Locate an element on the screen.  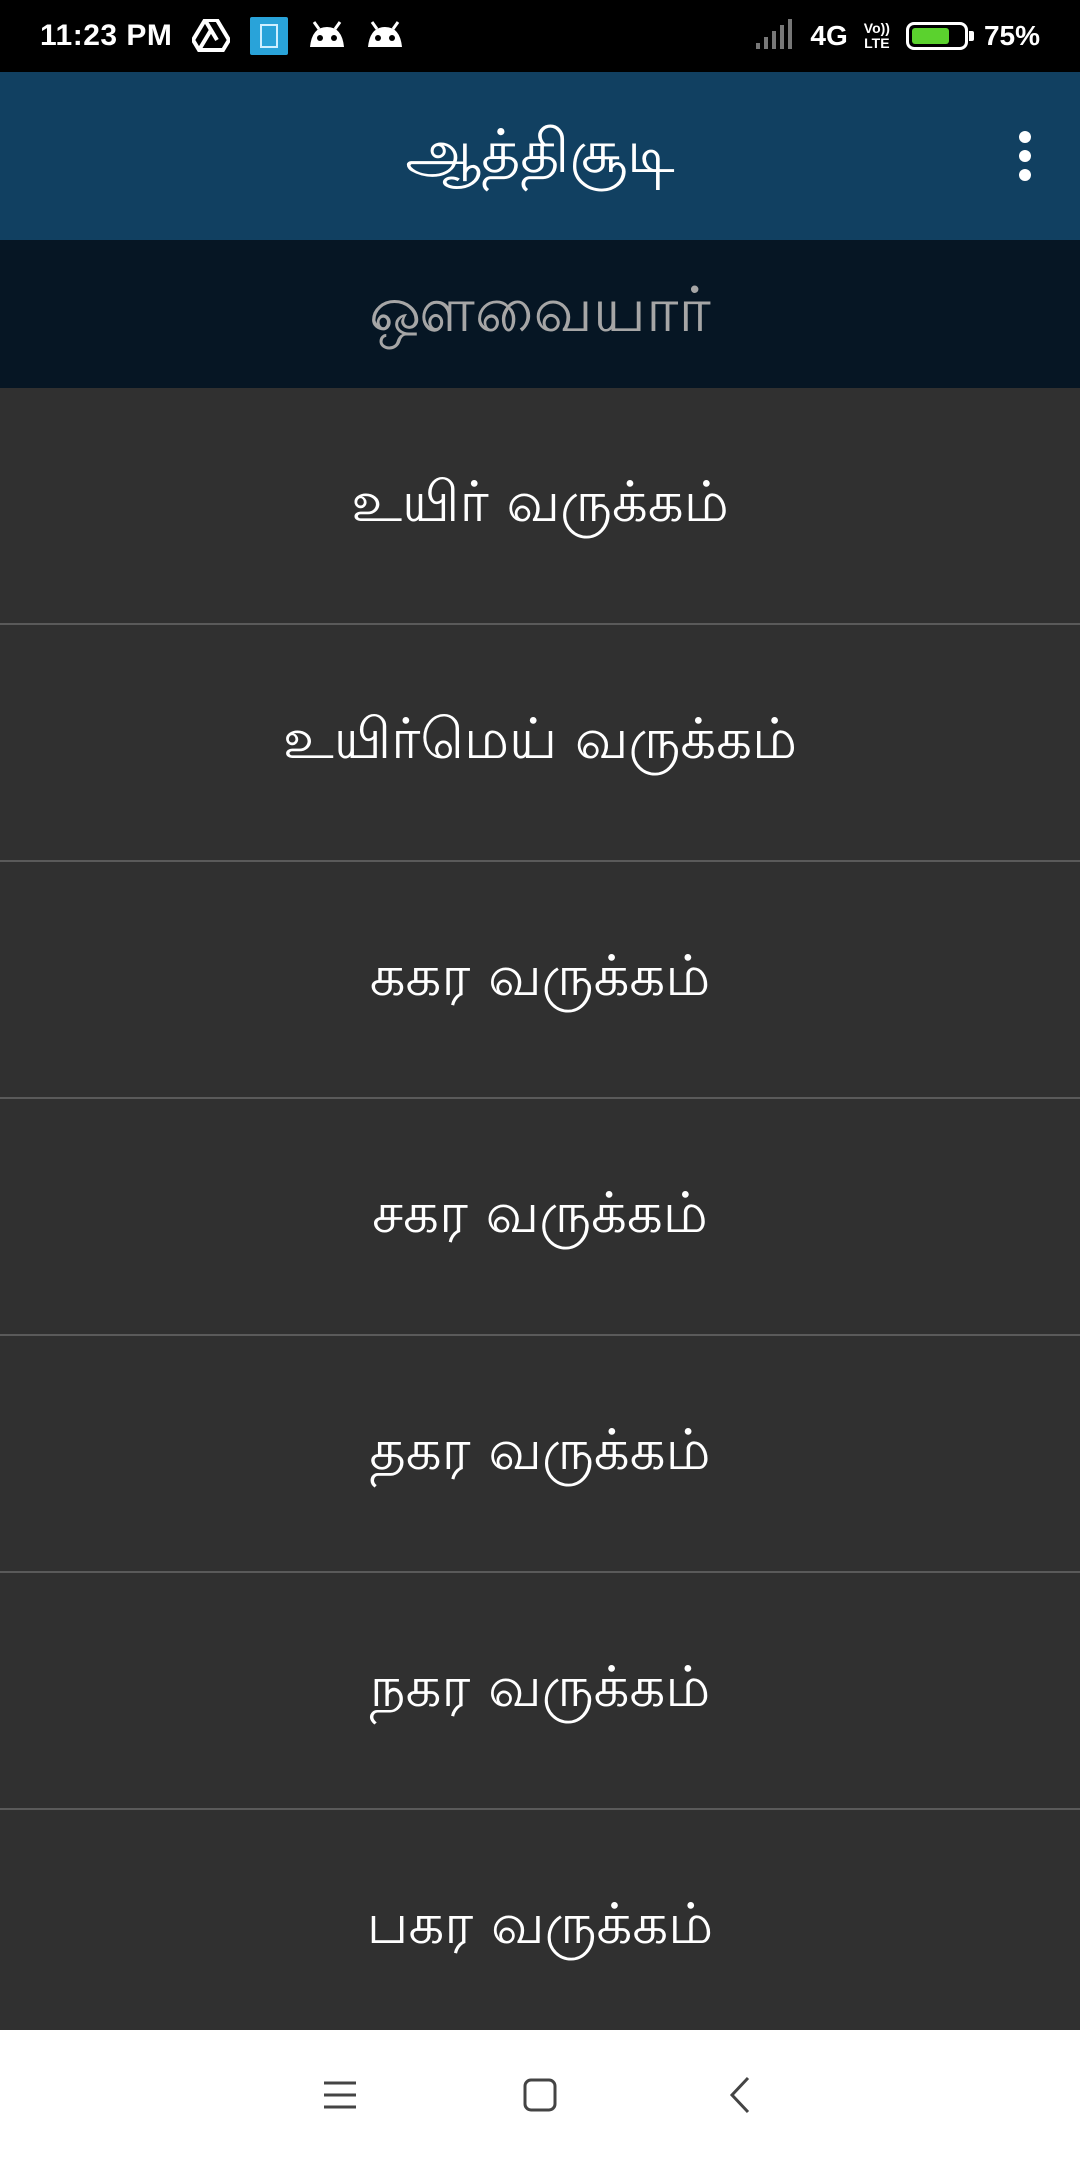
list-item-label: பகர வருக்கம் is located at coordinates (540, 1924).